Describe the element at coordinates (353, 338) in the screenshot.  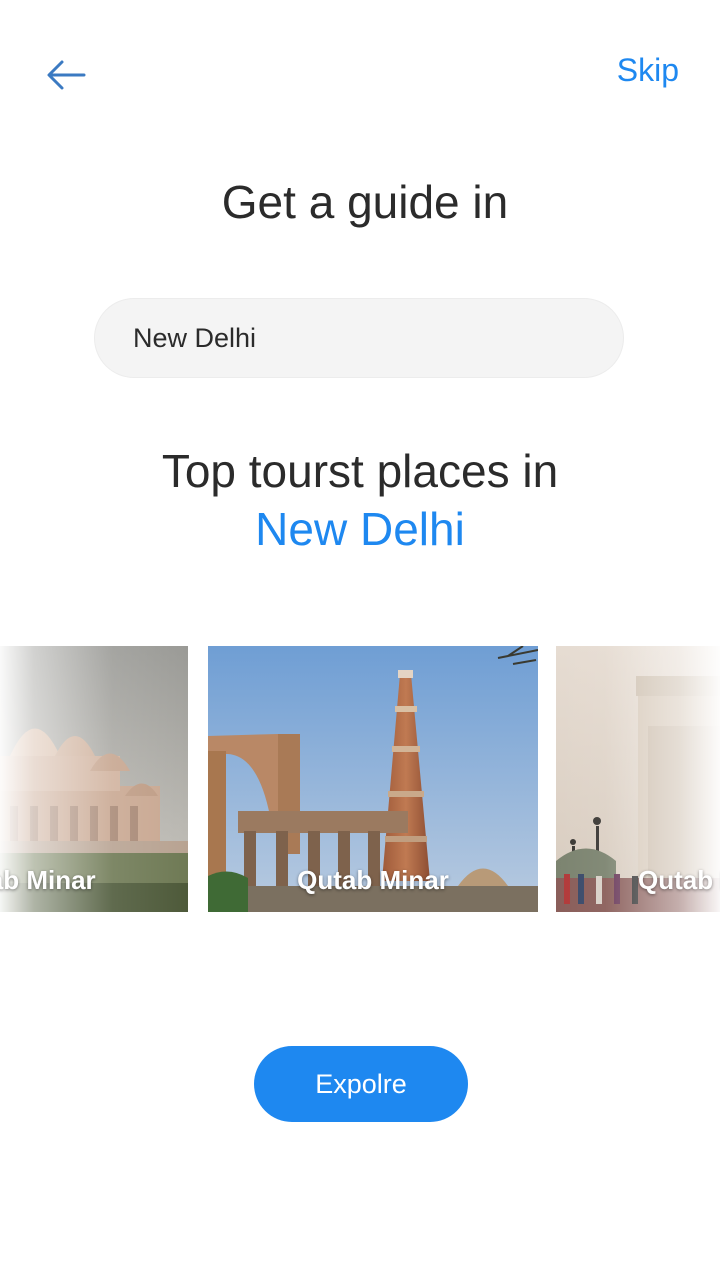
I see `city-input` at that location.